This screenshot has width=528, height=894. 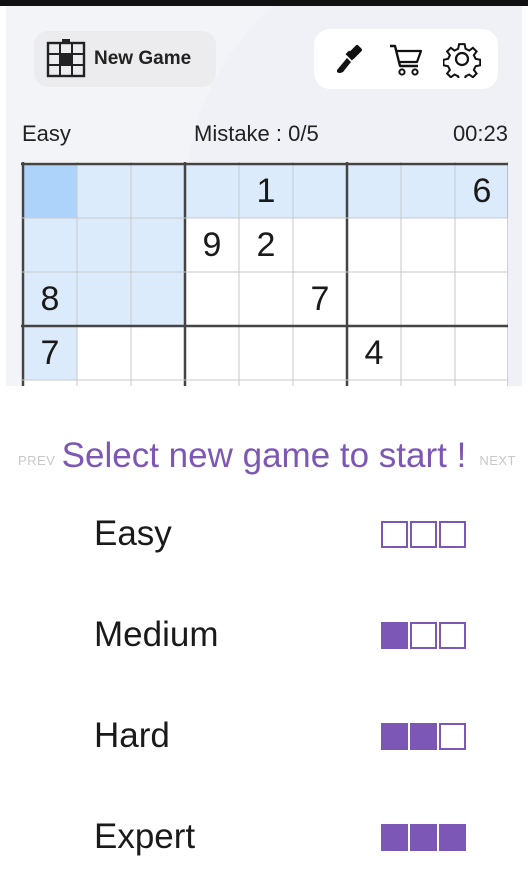 What do you see at coordinates (266, 534) in the screenshot?
I see `level-option-easy: Easy` at bounding box center [266, 534].